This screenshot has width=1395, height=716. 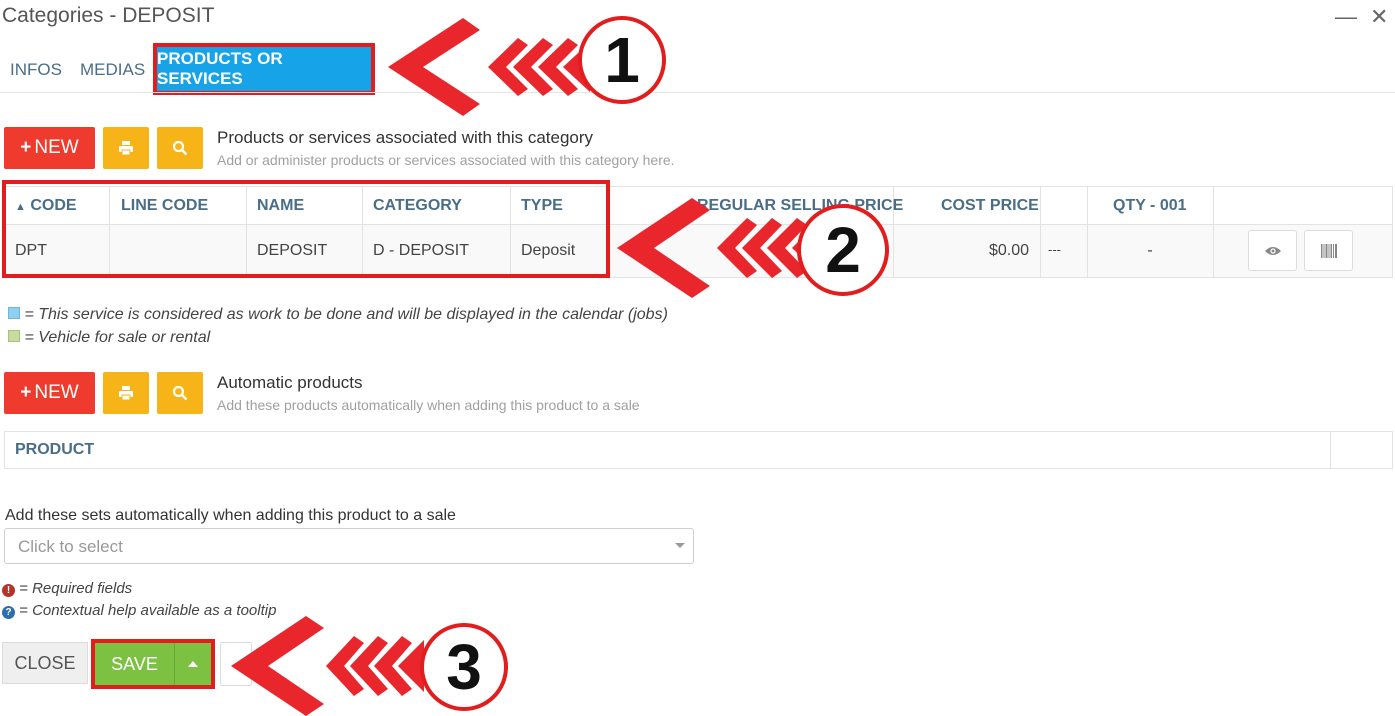 What do you see at coordinates (108, 15) in the screenshot?
I see `window-title: Categories - DEPOSIT` at bounding box center [108, 15].